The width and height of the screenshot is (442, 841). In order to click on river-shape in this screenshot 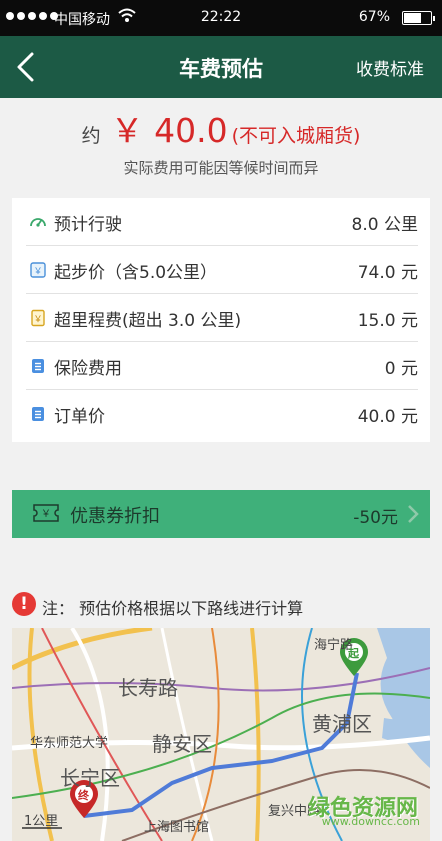, I will do `click(403, 698)`.